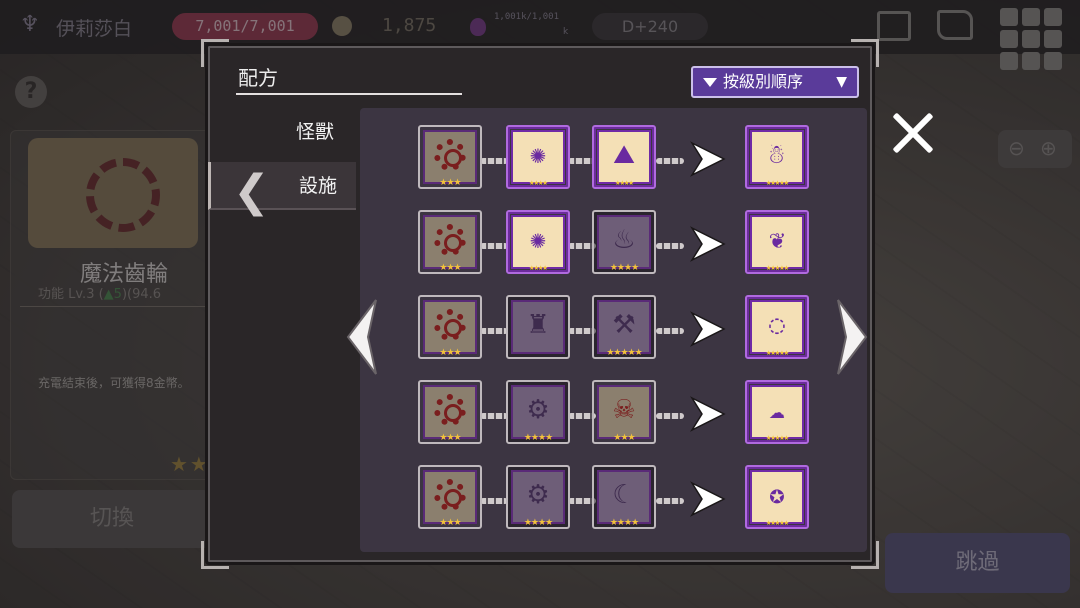 Image resolution: width=1080 pixels, height=608 pixels. I want to click on result-slot: ◌ ★★★★★, so click(777, 327).